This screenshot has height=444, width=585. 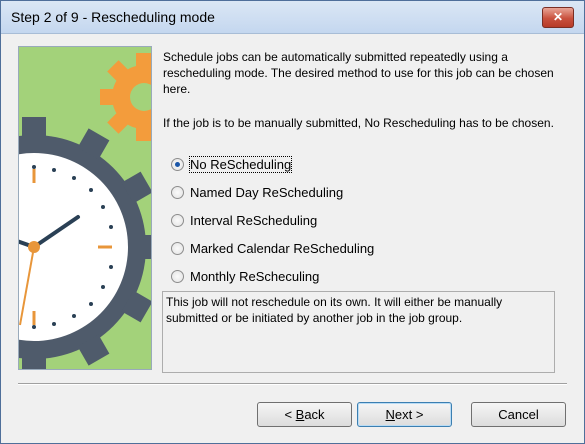 What do you see at coordinates (314, 414) in the screenshot?
I see `back-label-rest: ack` at bounding box center [314, 414].